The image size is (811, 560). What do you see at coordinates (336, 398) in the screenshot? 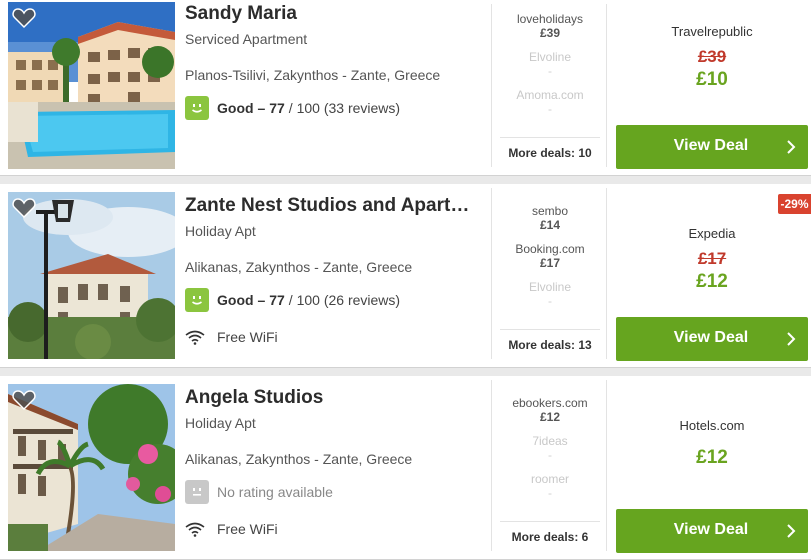
I see `hotel-name: Angela Studios` at bounding box center [336, 398].